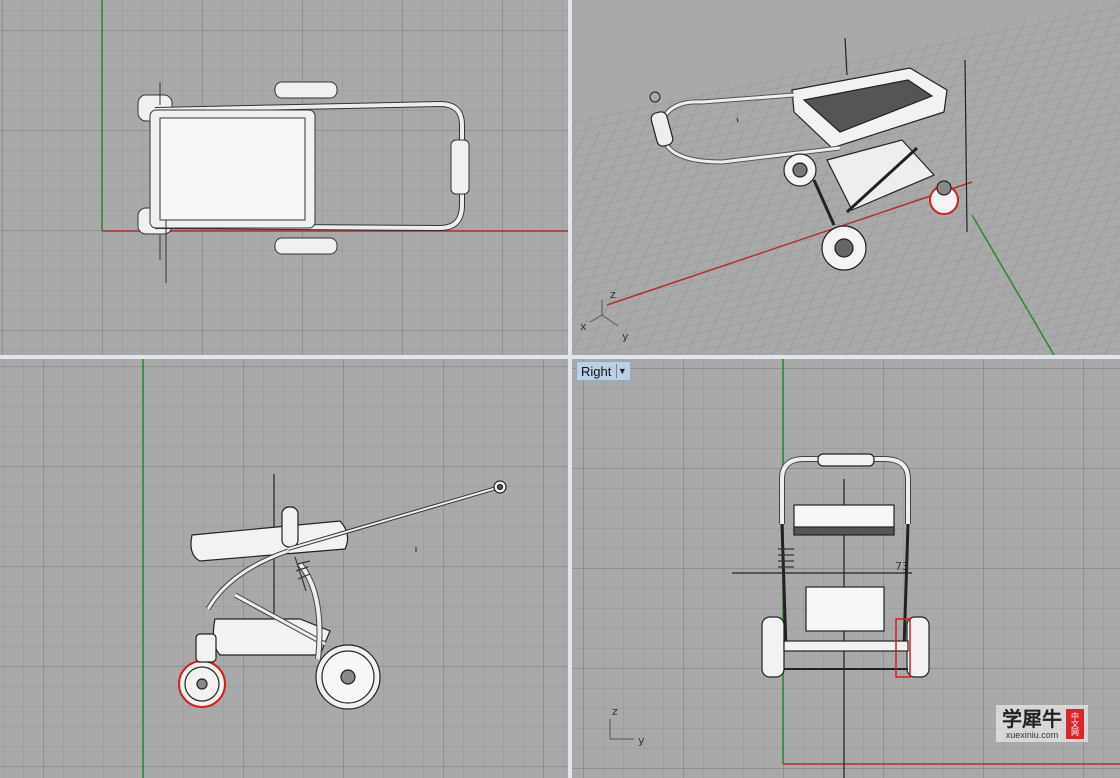 Image resolution: width=1120 pixels, height=778 pixels. Describe the element at coordinates (303, 182) in the screenshot. I see `stroller-top-model` at that location.